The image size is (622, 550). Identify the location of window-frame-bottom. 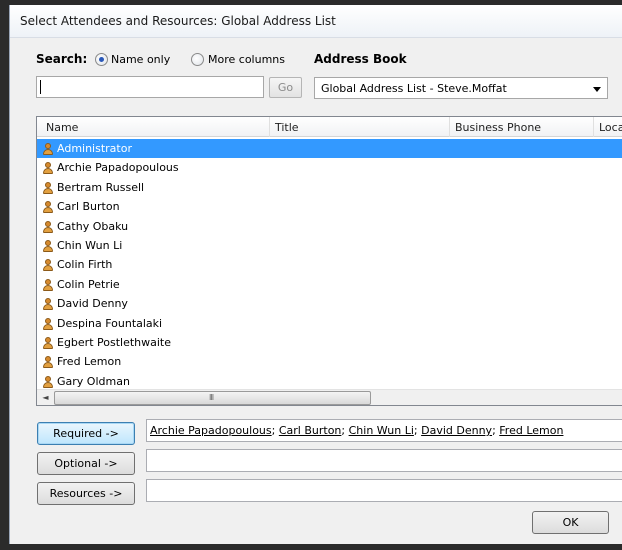
(311, 547).